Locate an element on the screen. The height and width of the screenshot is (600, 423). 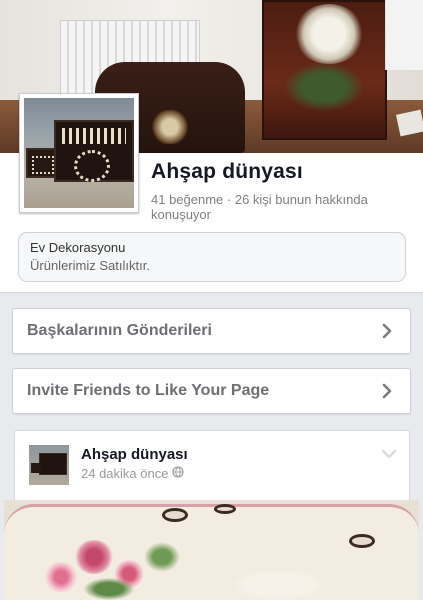
profile-picture-image is located at coordinates (79, 153).